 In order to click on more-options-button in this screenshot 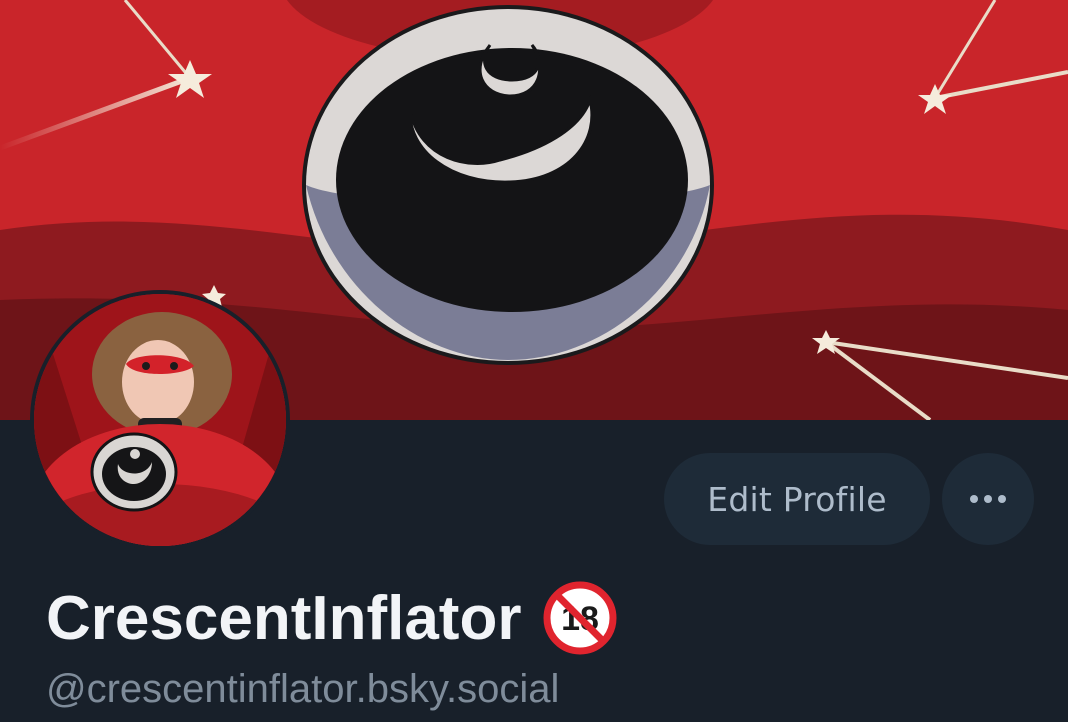, I will do `click(988, 499)`.